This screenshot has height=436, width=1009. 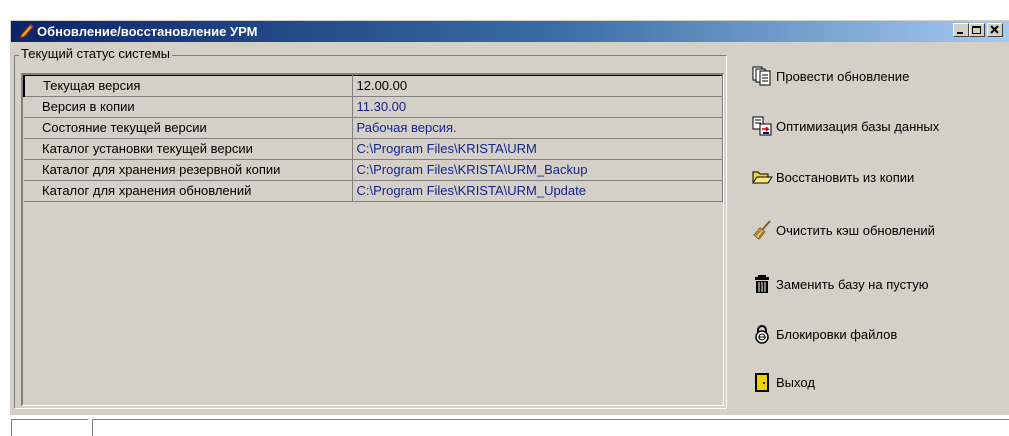 What do you see at coordinates (843, 76) in the screenshot?
I see `run-update-label: Провести обновление` at bounding box center [843, 76].